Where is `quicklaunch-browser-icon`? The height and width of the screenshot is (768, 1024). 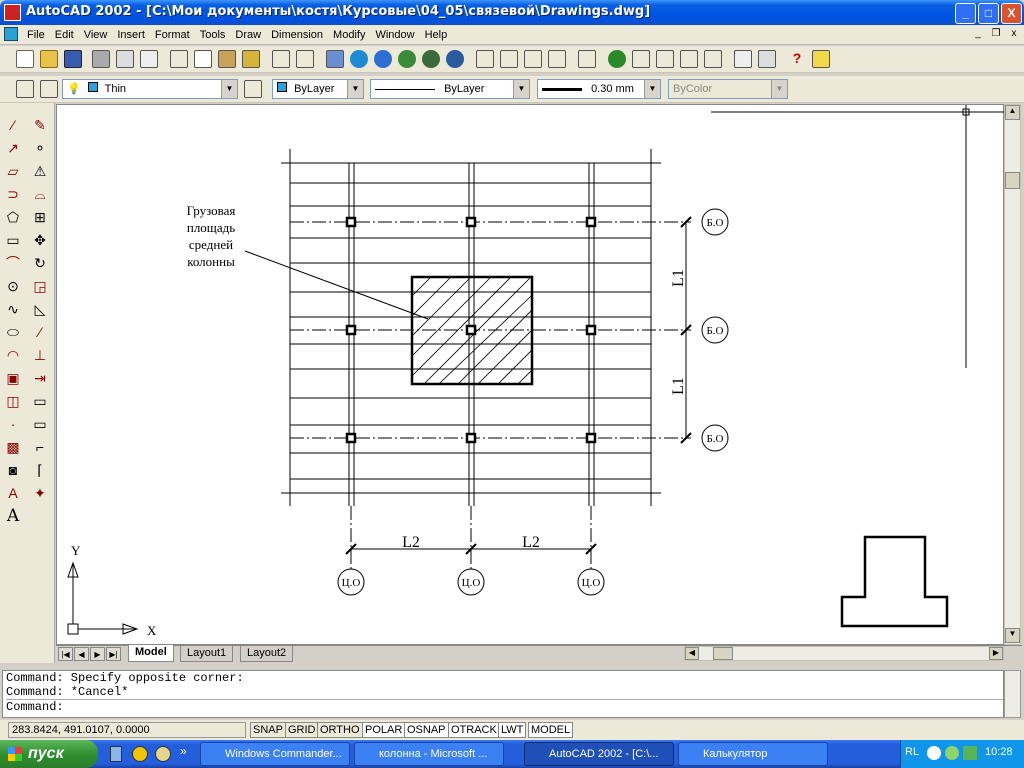 quicklaunch-browser-icon is located at coordinates (163, 754).